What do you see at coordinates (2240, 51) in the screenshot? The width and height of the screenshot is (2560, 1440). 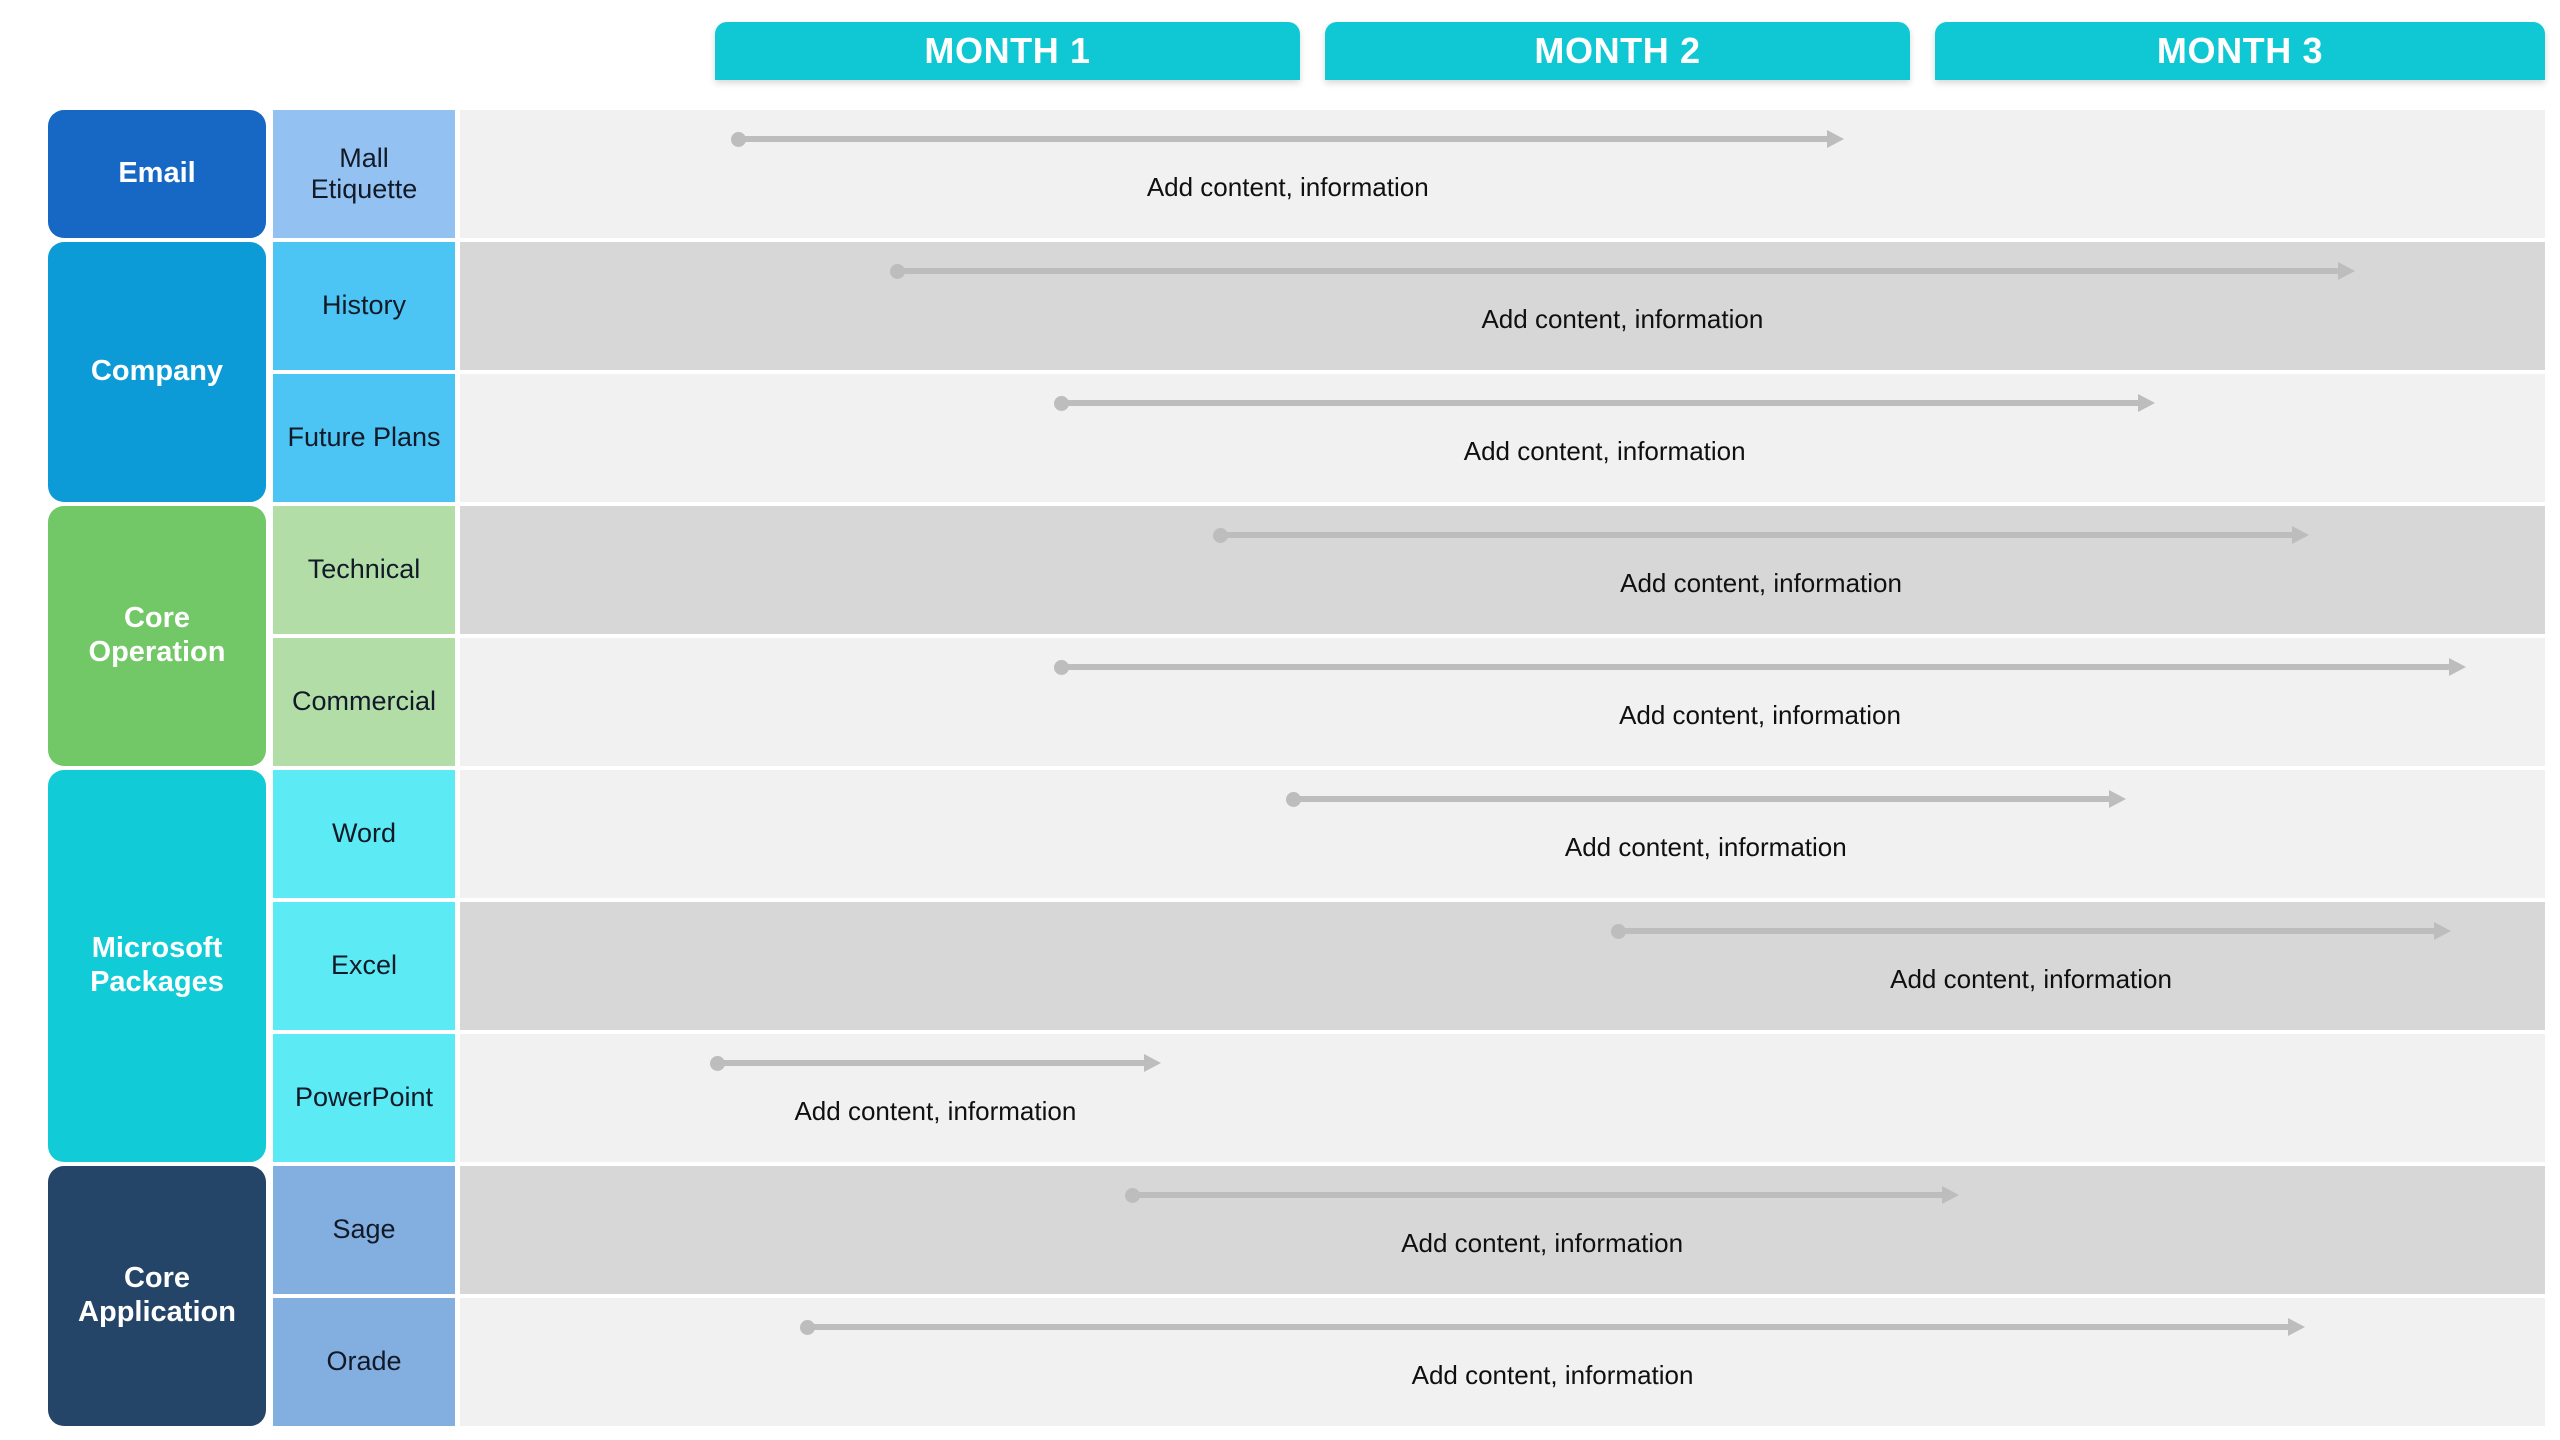 I see `month-header-tab-3: MONTH 3` at bounding box center [2240, 51].